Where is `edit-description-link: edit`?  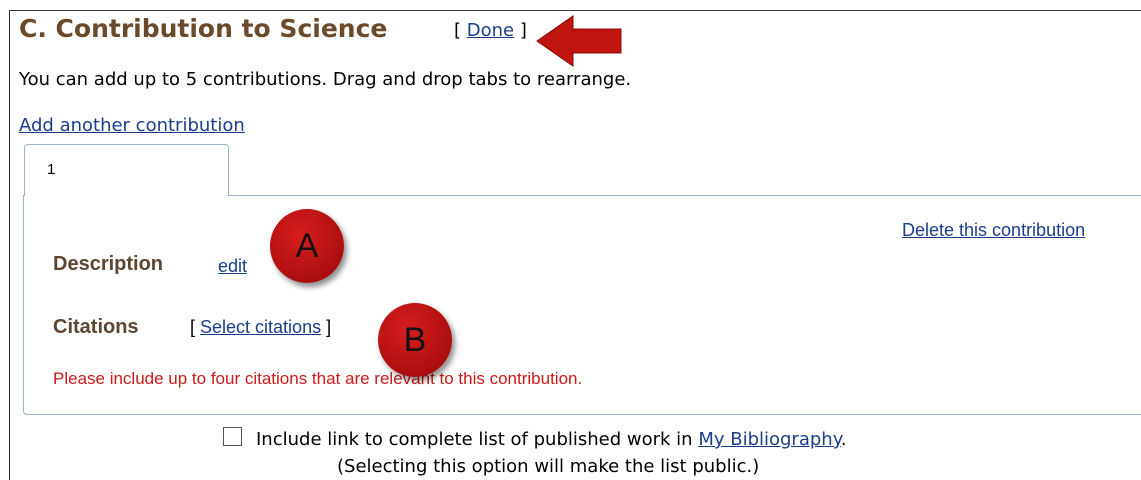
edit-description-link: edit is located at coordinates (232, 266).